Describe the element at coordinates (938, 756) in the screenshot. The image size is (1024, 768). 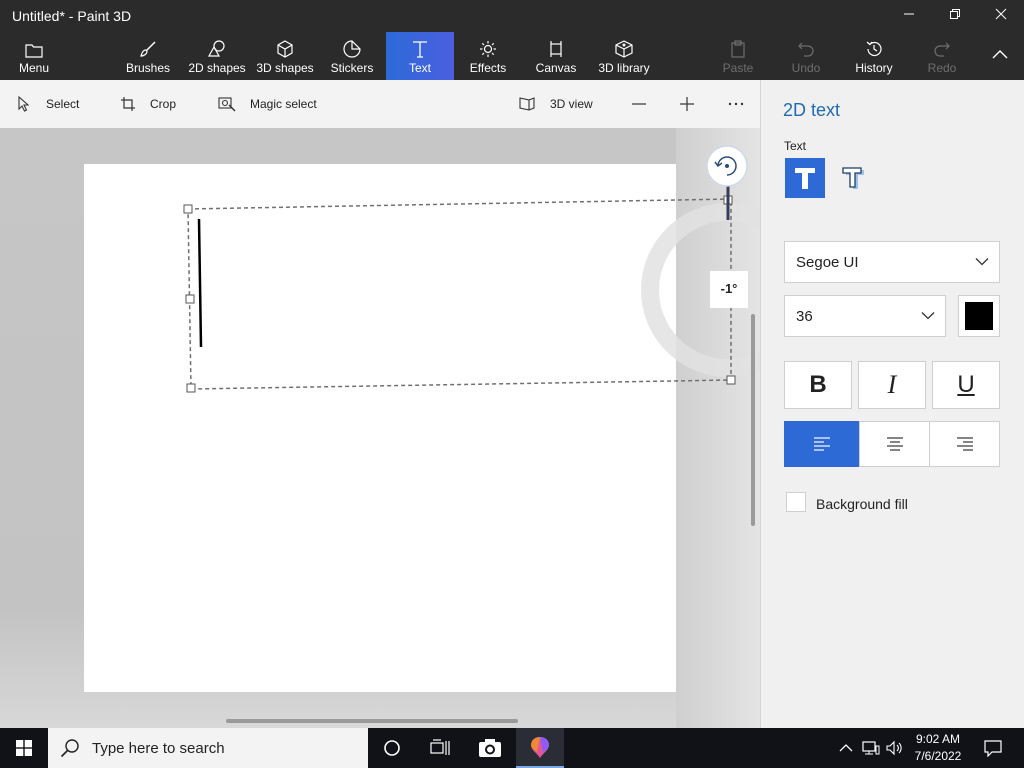
I see `clock-date: 7/6/2022` at that location.